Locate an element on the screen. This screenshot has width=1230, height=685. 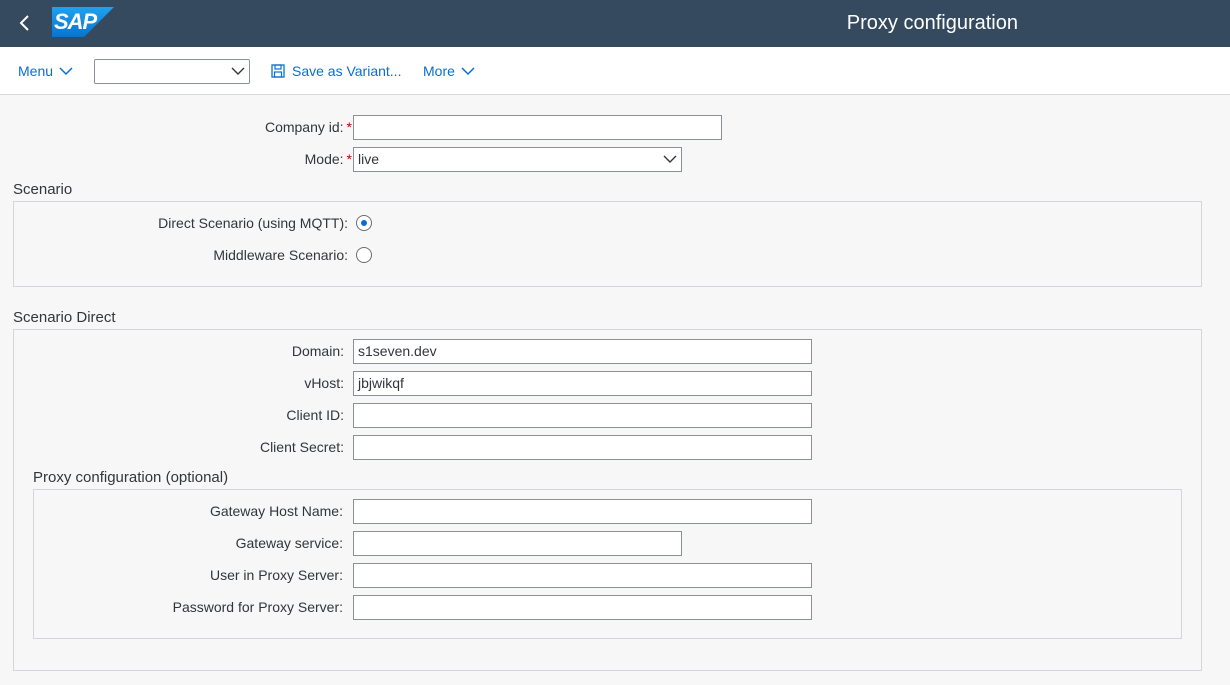
mode-select: live is located at coordinates (517, 159).